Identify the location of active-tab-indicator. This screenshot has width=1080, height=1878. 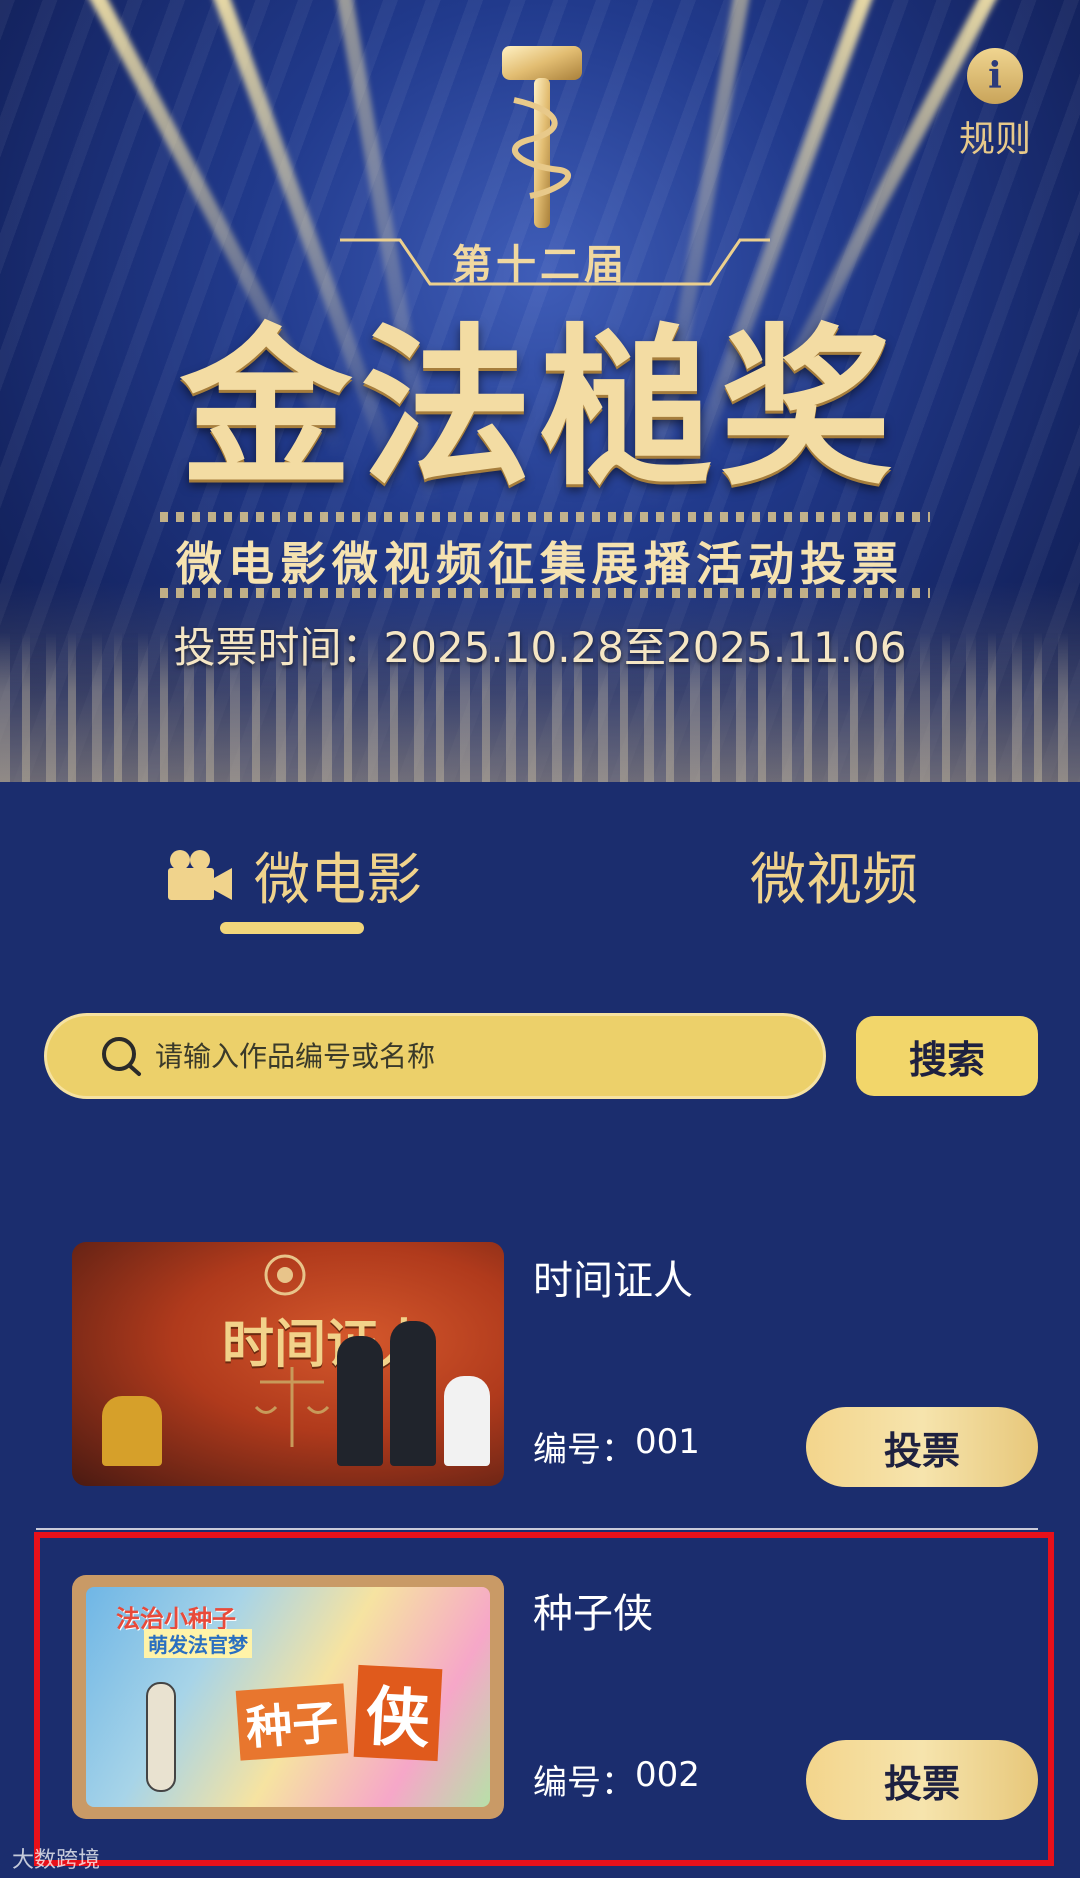
(292, 928).